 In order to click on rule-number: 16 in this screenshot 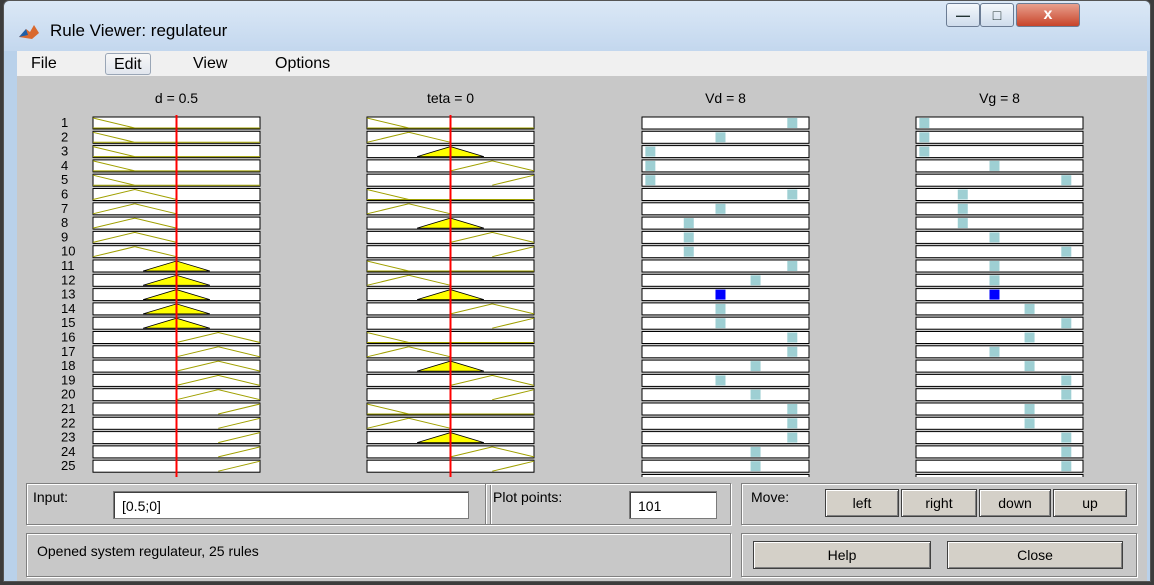, I will do `click(68, 337)`.